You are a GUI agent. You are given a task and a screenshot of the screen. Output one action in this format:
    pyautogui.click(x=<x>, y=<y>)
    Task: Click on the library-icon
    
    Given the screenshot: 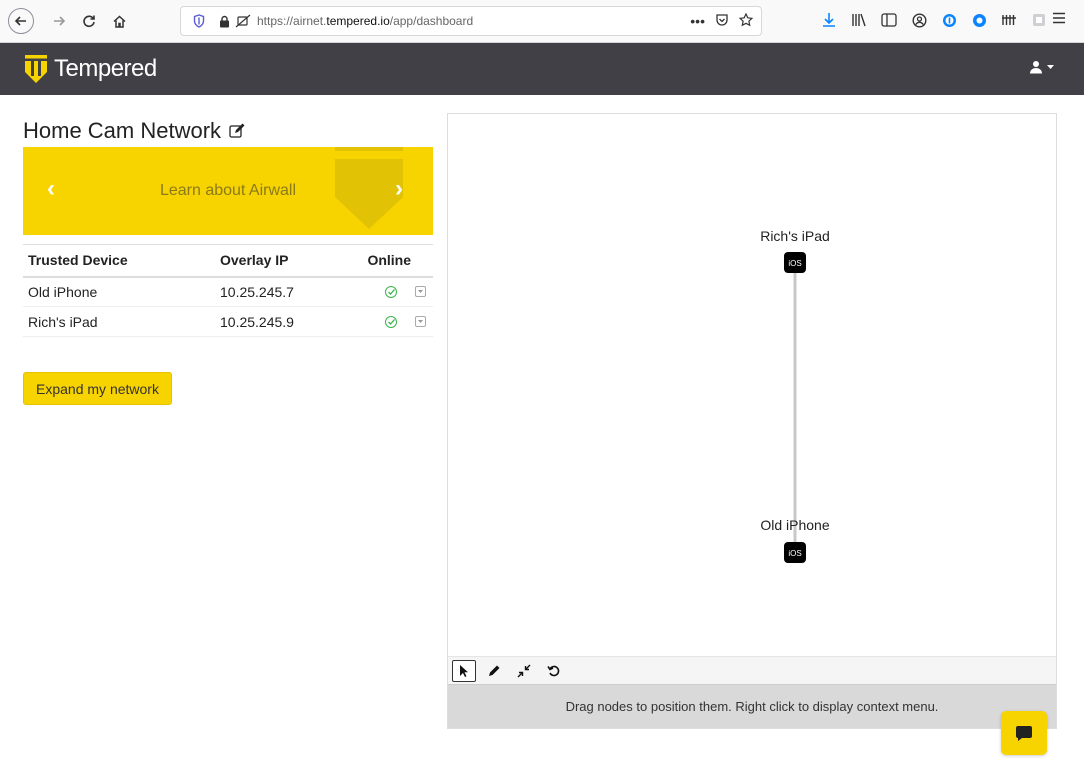 What is the action you would take?
    pyautogui.click(x=859, y=20)
    